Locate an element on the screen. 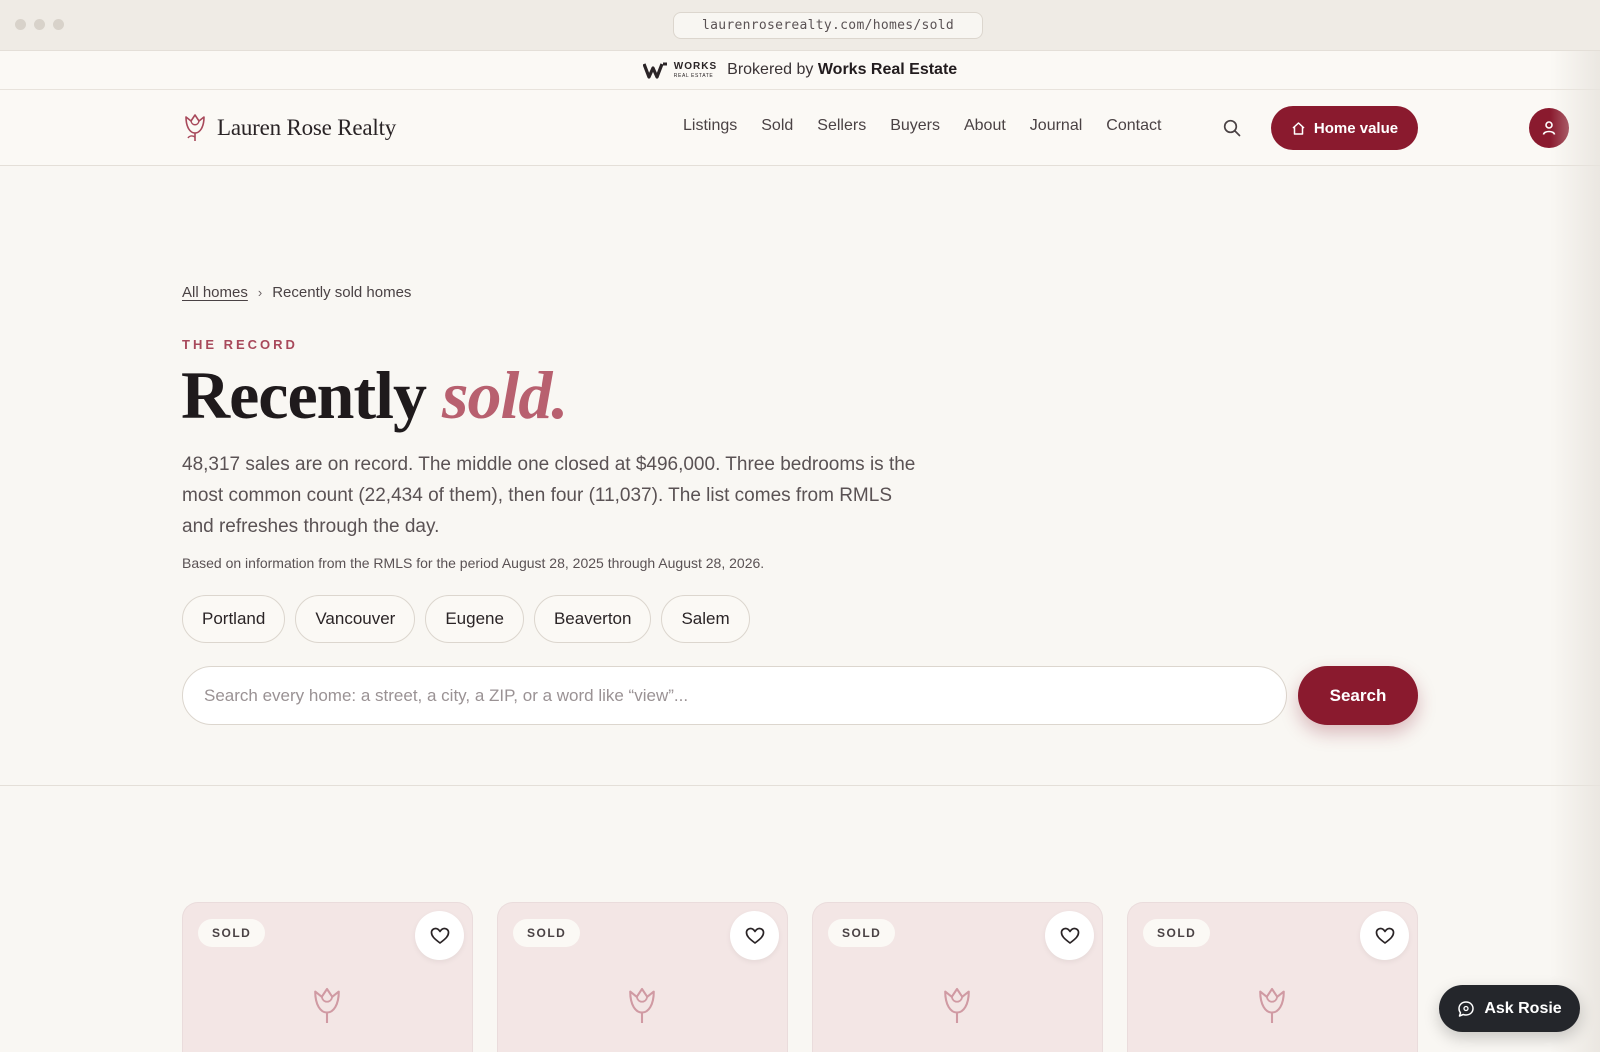  home-value-button: Home value is located at coordinates (1344, 128).